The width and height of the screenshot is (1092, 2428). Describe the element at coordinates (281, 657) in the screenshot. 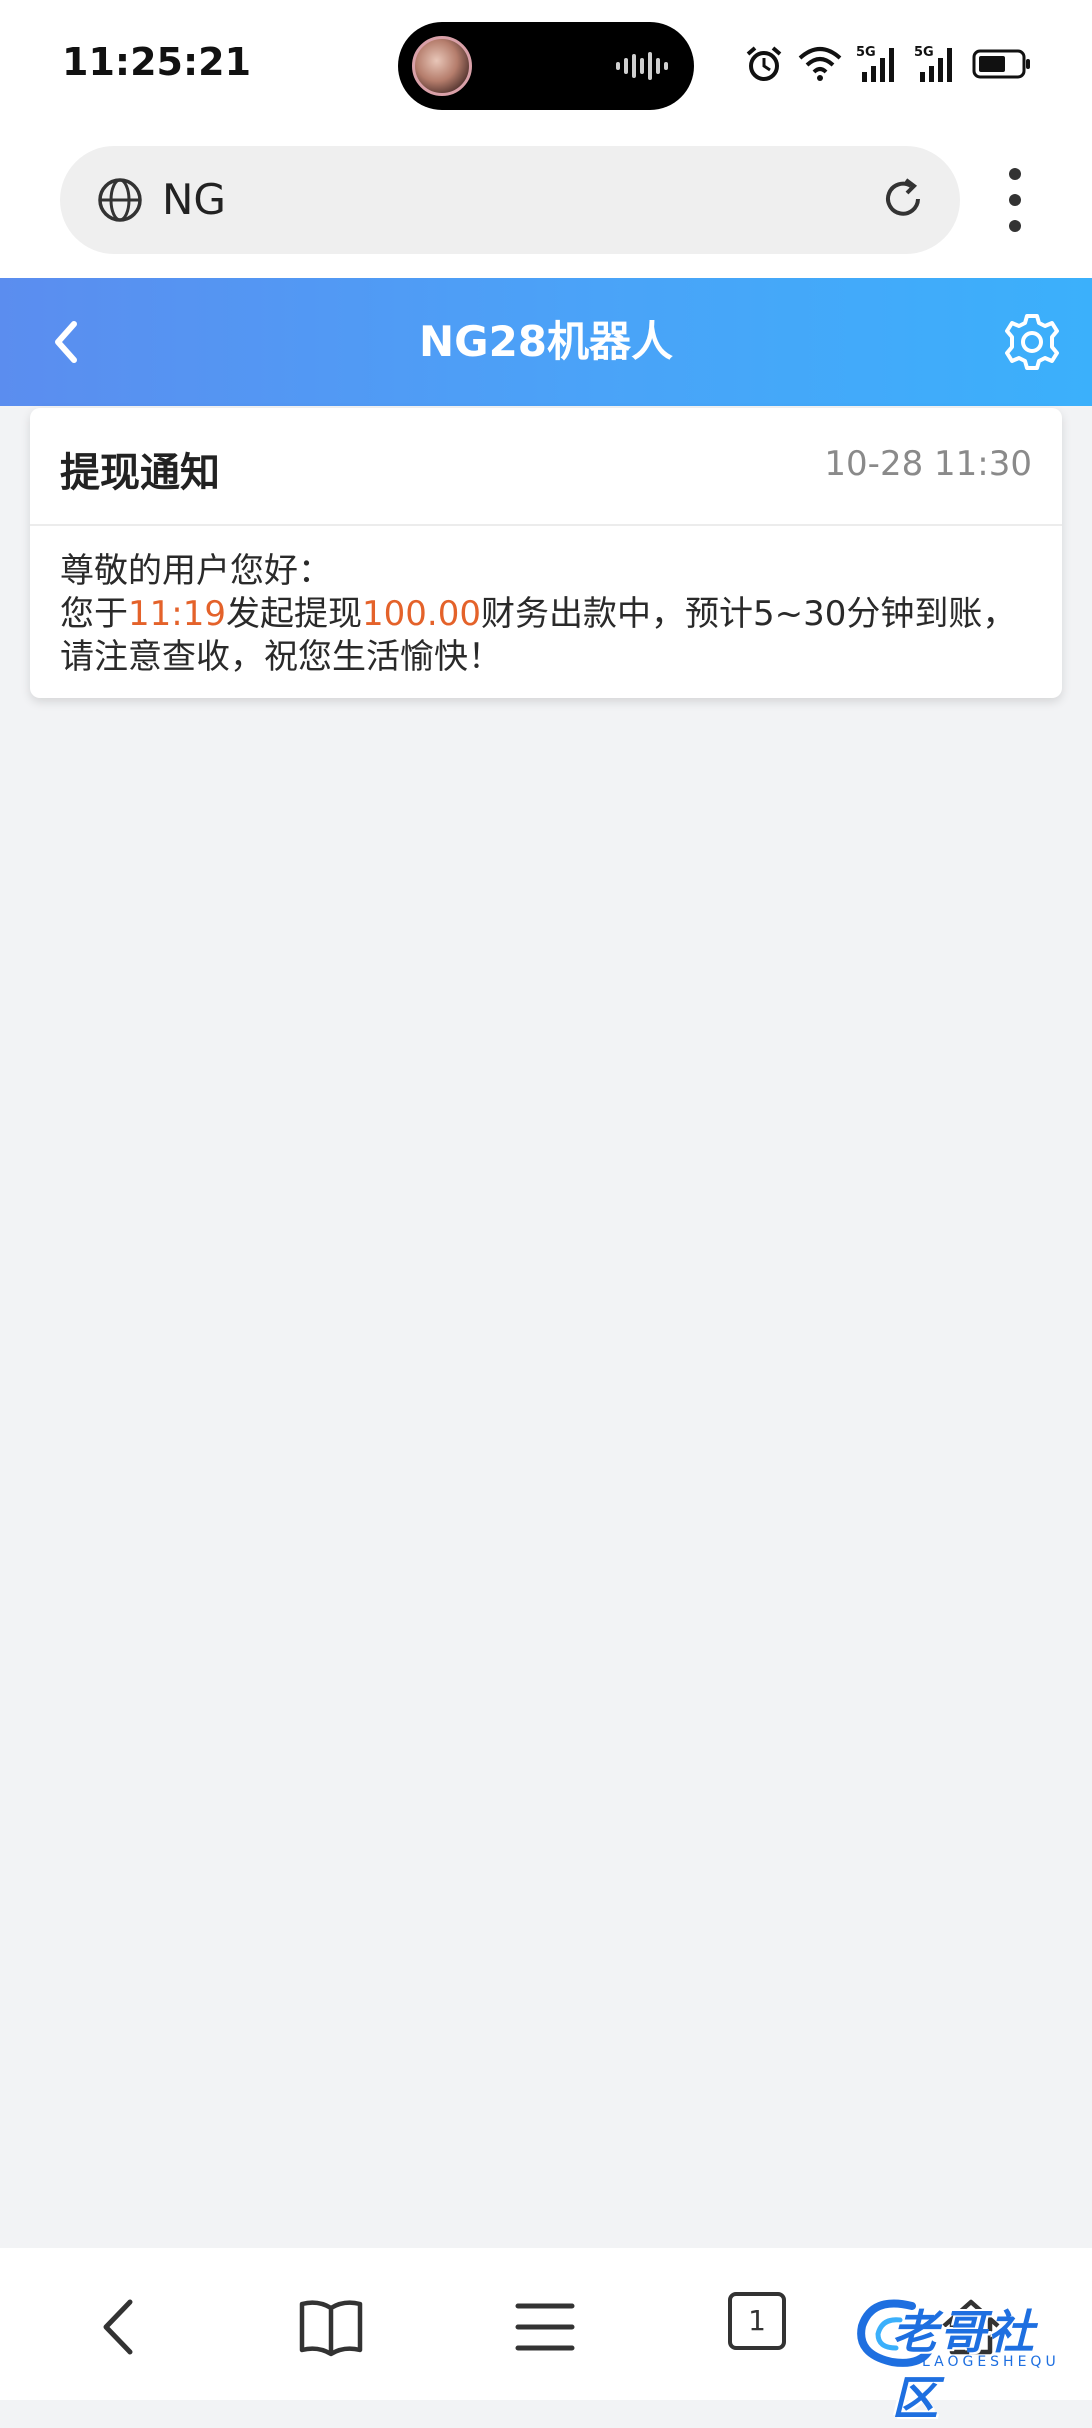

I see `closing-text: 请注意查收，祝您生活愉快！` at that location.